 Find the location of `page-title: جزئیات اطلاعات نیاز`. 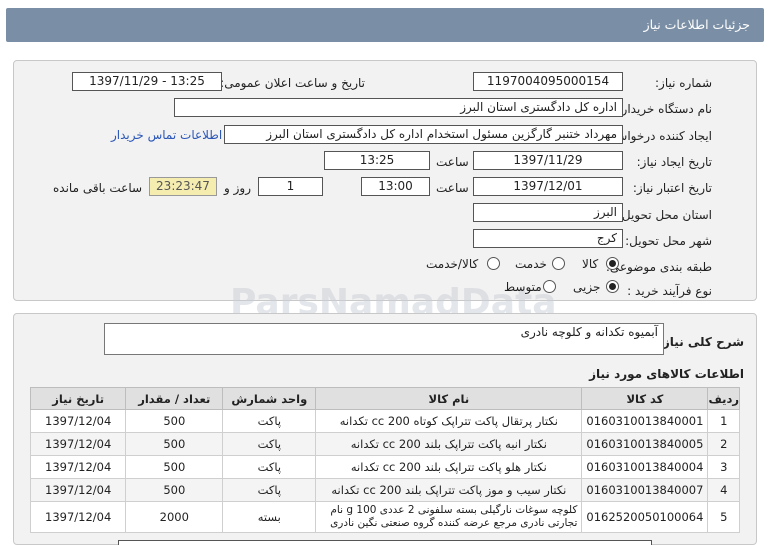

page-title: جزئیات اطلاعات نیاز is located at coordinates (696, 24).